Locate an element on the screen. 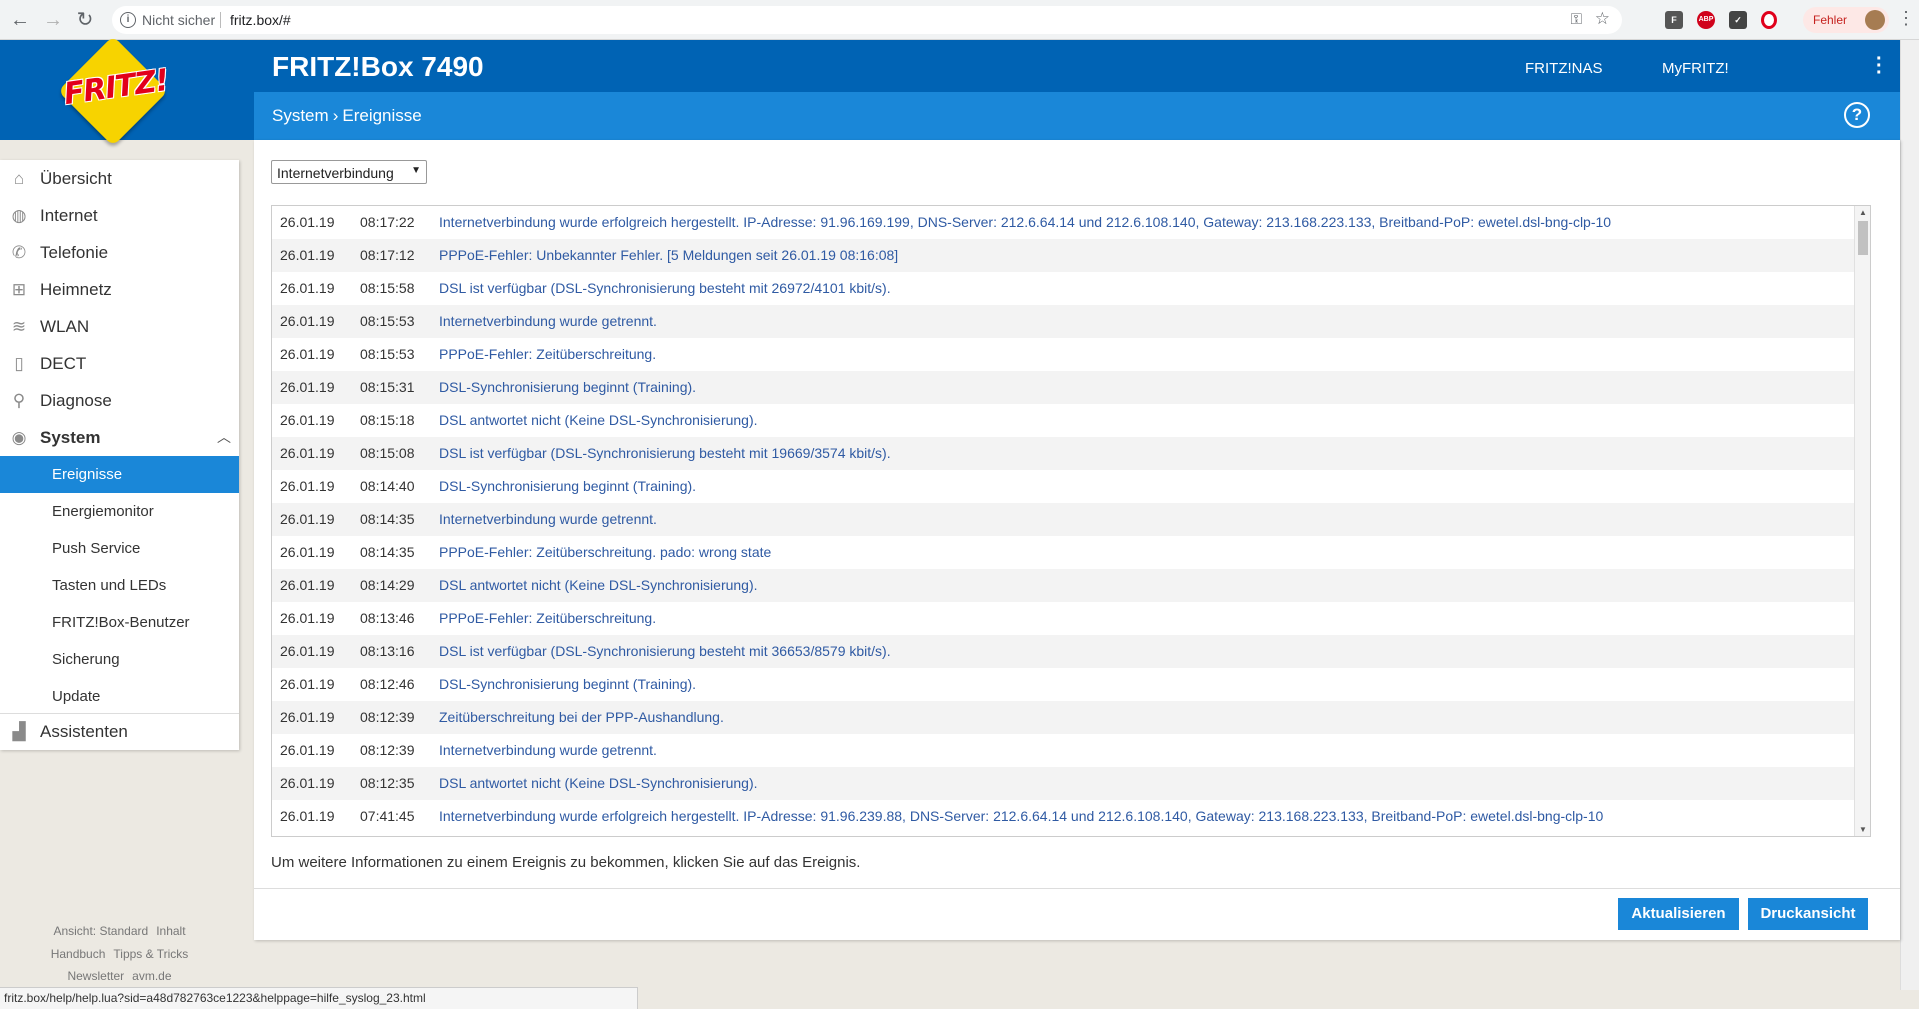 This screenshot has height=1009, width=1919. sidebar-item-internet: ◍ Internet is located at coordinates (119, 215).